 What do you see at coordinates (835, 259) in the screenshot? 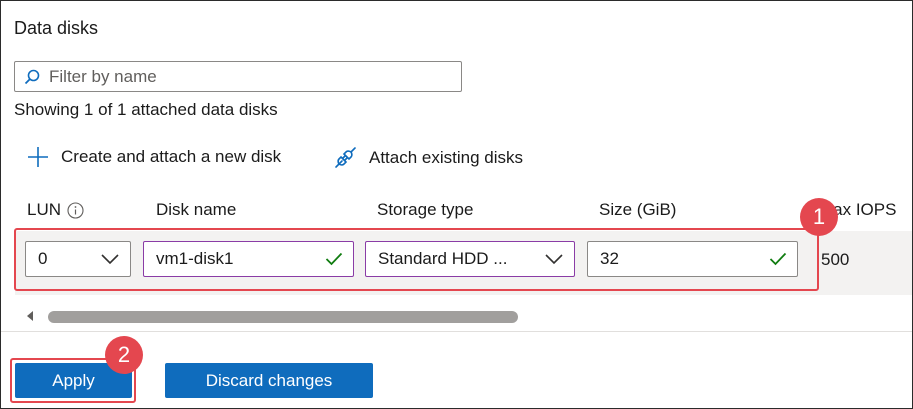
I see `max-iops-value: 500` at bounding box center [835, 259].